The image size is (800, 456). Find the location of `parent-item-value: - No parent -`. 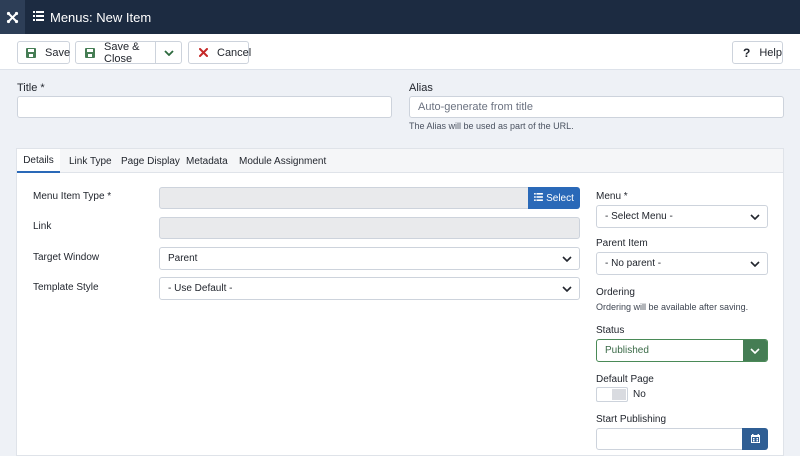

parent-item-value: - No parent - is located at coordinates (633, 263).